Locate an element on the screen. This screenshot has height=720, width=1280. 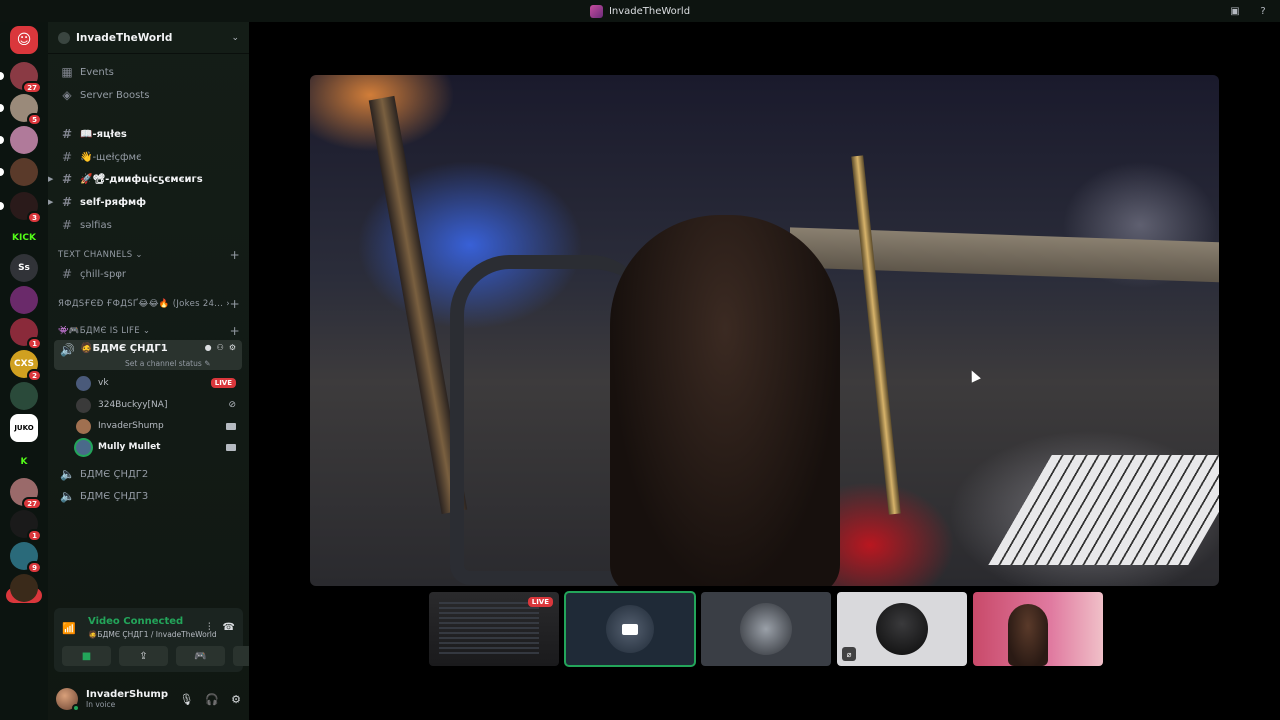
inbox-icon: ▣ is located at coordinates (1235, 11).